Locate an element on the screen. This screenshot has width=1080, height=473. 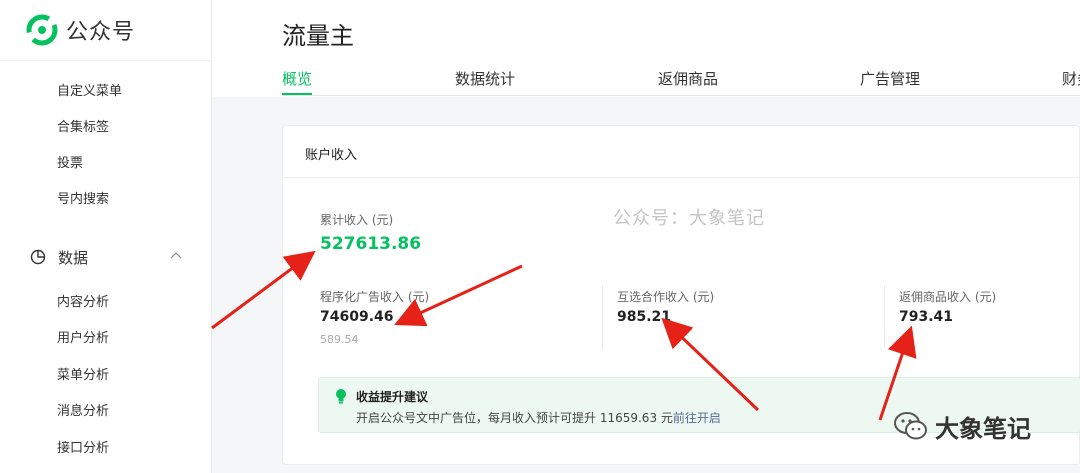
tab-commission-goods: 返佣商品 is located at coordinates (688, 78).